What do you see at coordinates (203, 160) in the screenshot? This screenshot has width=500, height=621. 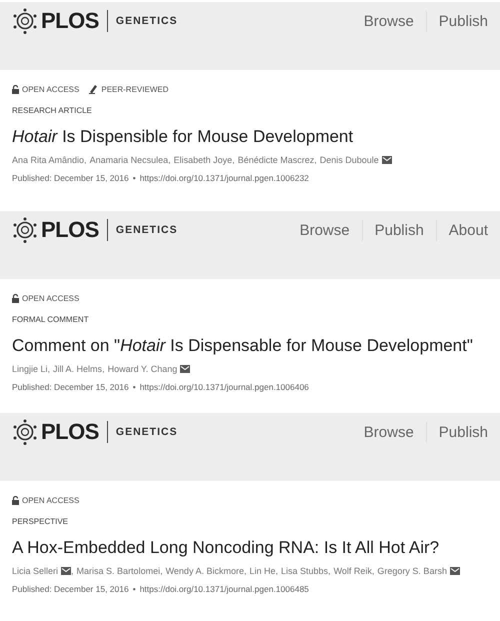 I see `author-link: Elisabeth Joye` at bounding box center [203, 160].